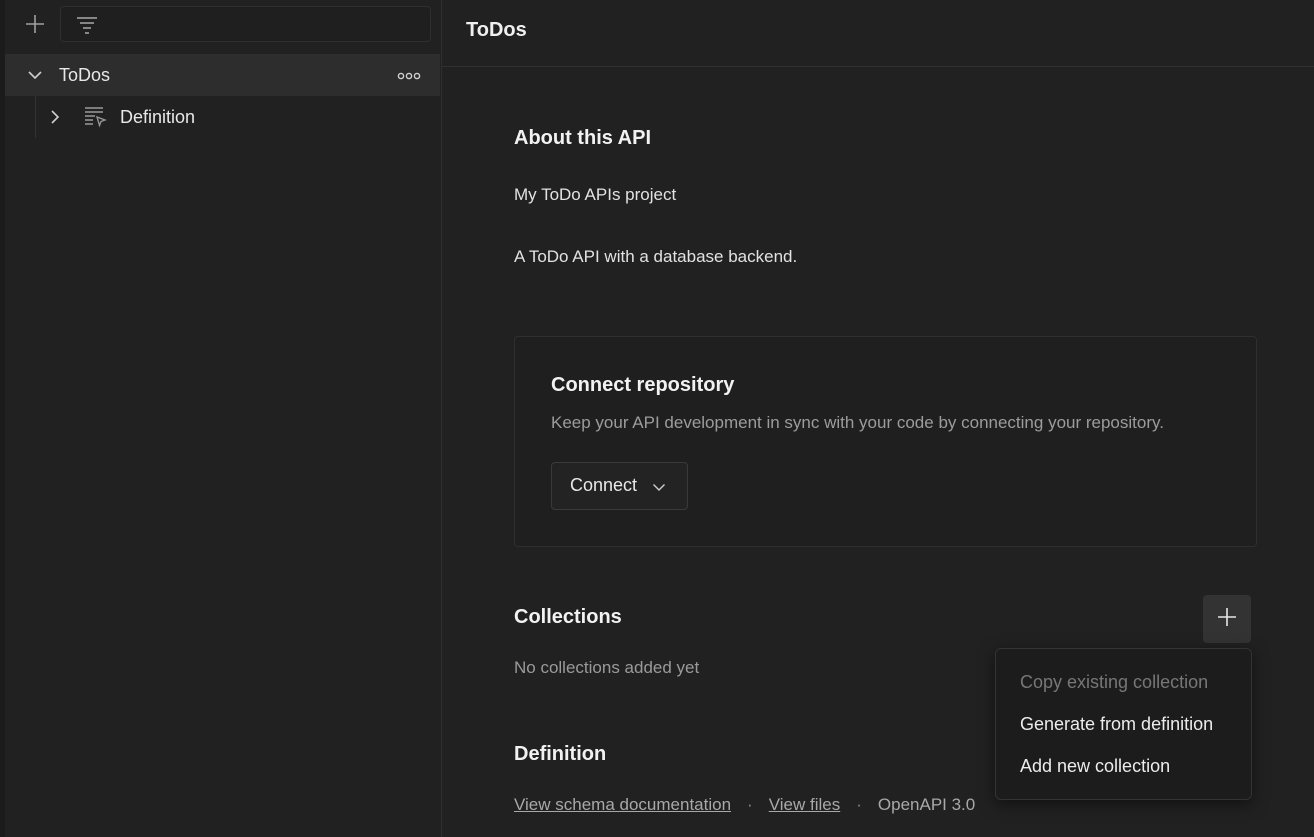  I want to click on filter-input, so click(245, 24).